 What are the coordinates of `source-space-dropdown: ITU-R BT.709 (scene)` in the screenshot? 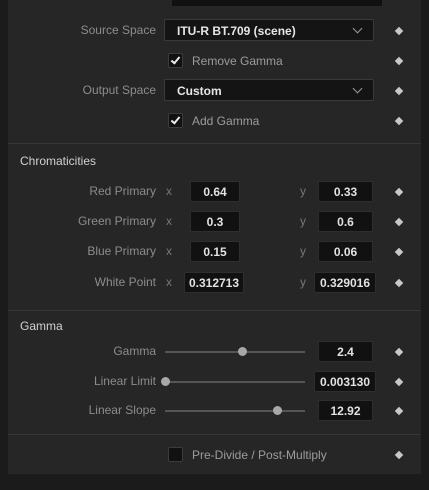 It's located at (269, 30).